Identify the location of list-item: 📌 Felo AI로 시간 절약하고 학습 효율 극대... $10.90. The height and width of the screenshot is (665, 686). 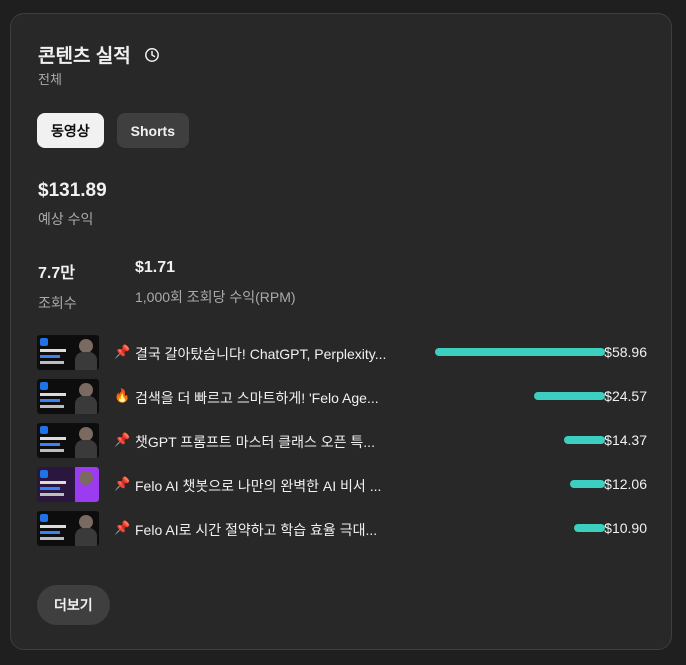
(343, 532).